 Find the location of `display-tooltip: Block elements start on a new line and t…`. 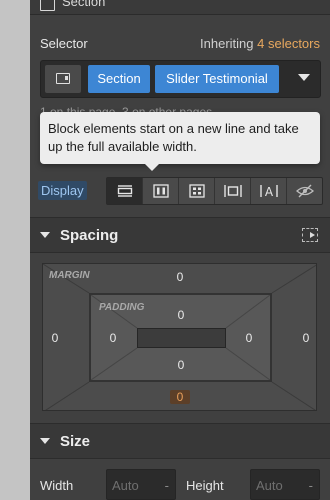

display-tooltip: Block elements start on a new line and t… is located at coordinates (180, 138).